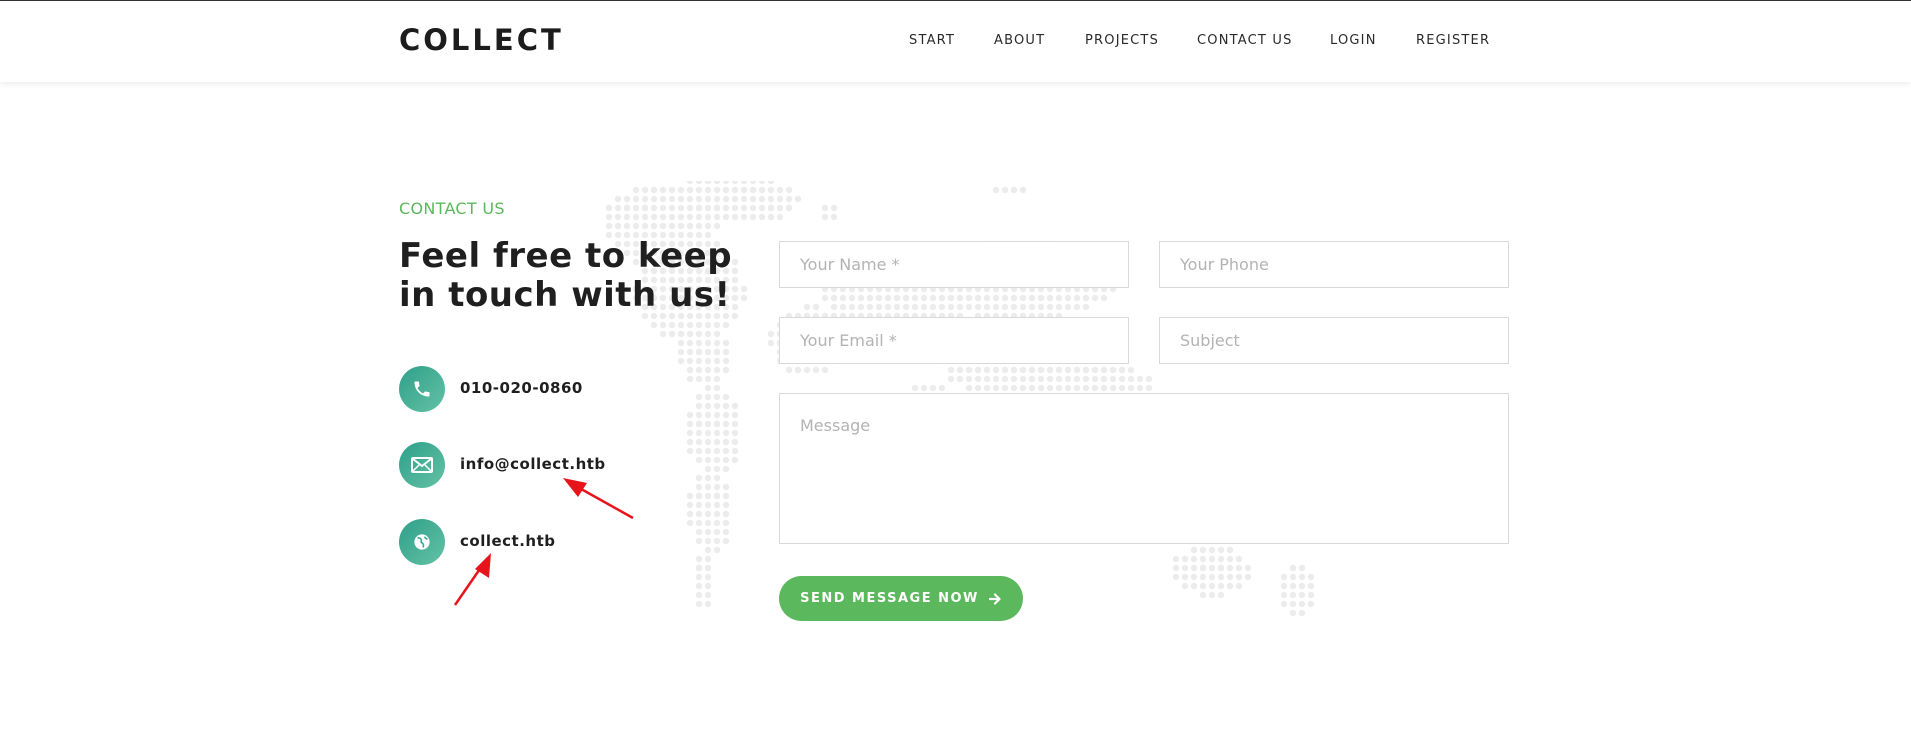  What do you see at coordinates (1353, 40) in the screenshot?
I see `nav-login: LOGIN` at bounding box center [1353, 40].